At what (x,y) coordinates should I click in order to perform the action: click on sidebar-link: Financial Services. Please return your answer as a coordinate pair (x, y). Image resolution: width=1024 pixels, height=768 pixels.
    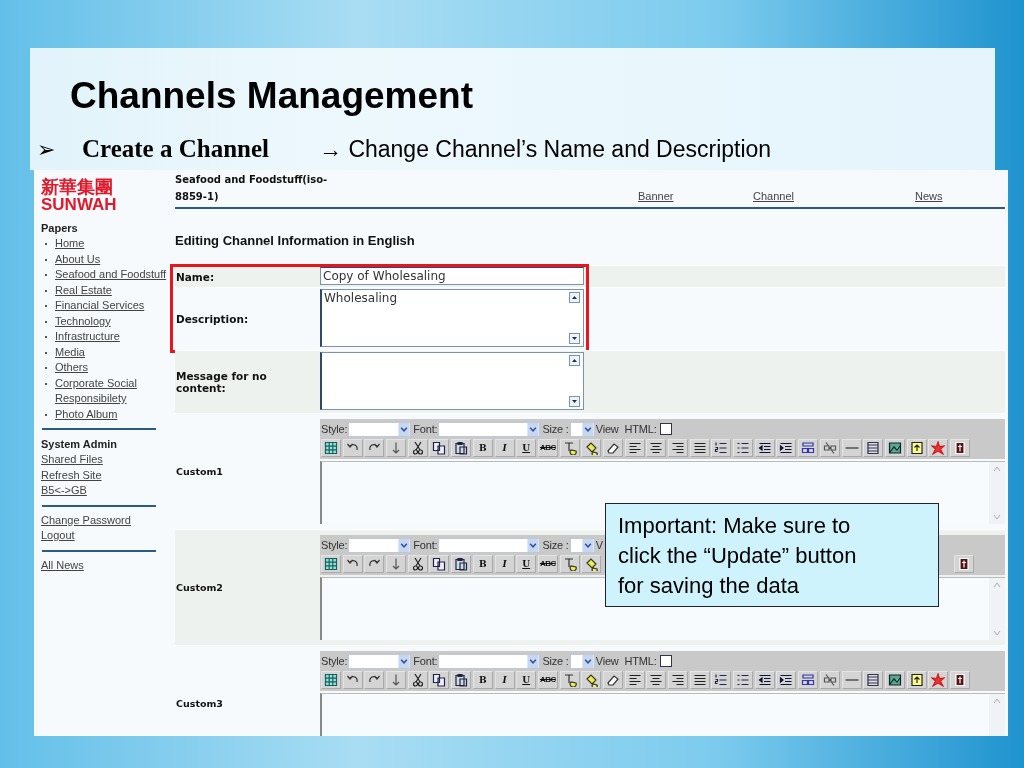
    Looking at the image, I should click on (100, 306).